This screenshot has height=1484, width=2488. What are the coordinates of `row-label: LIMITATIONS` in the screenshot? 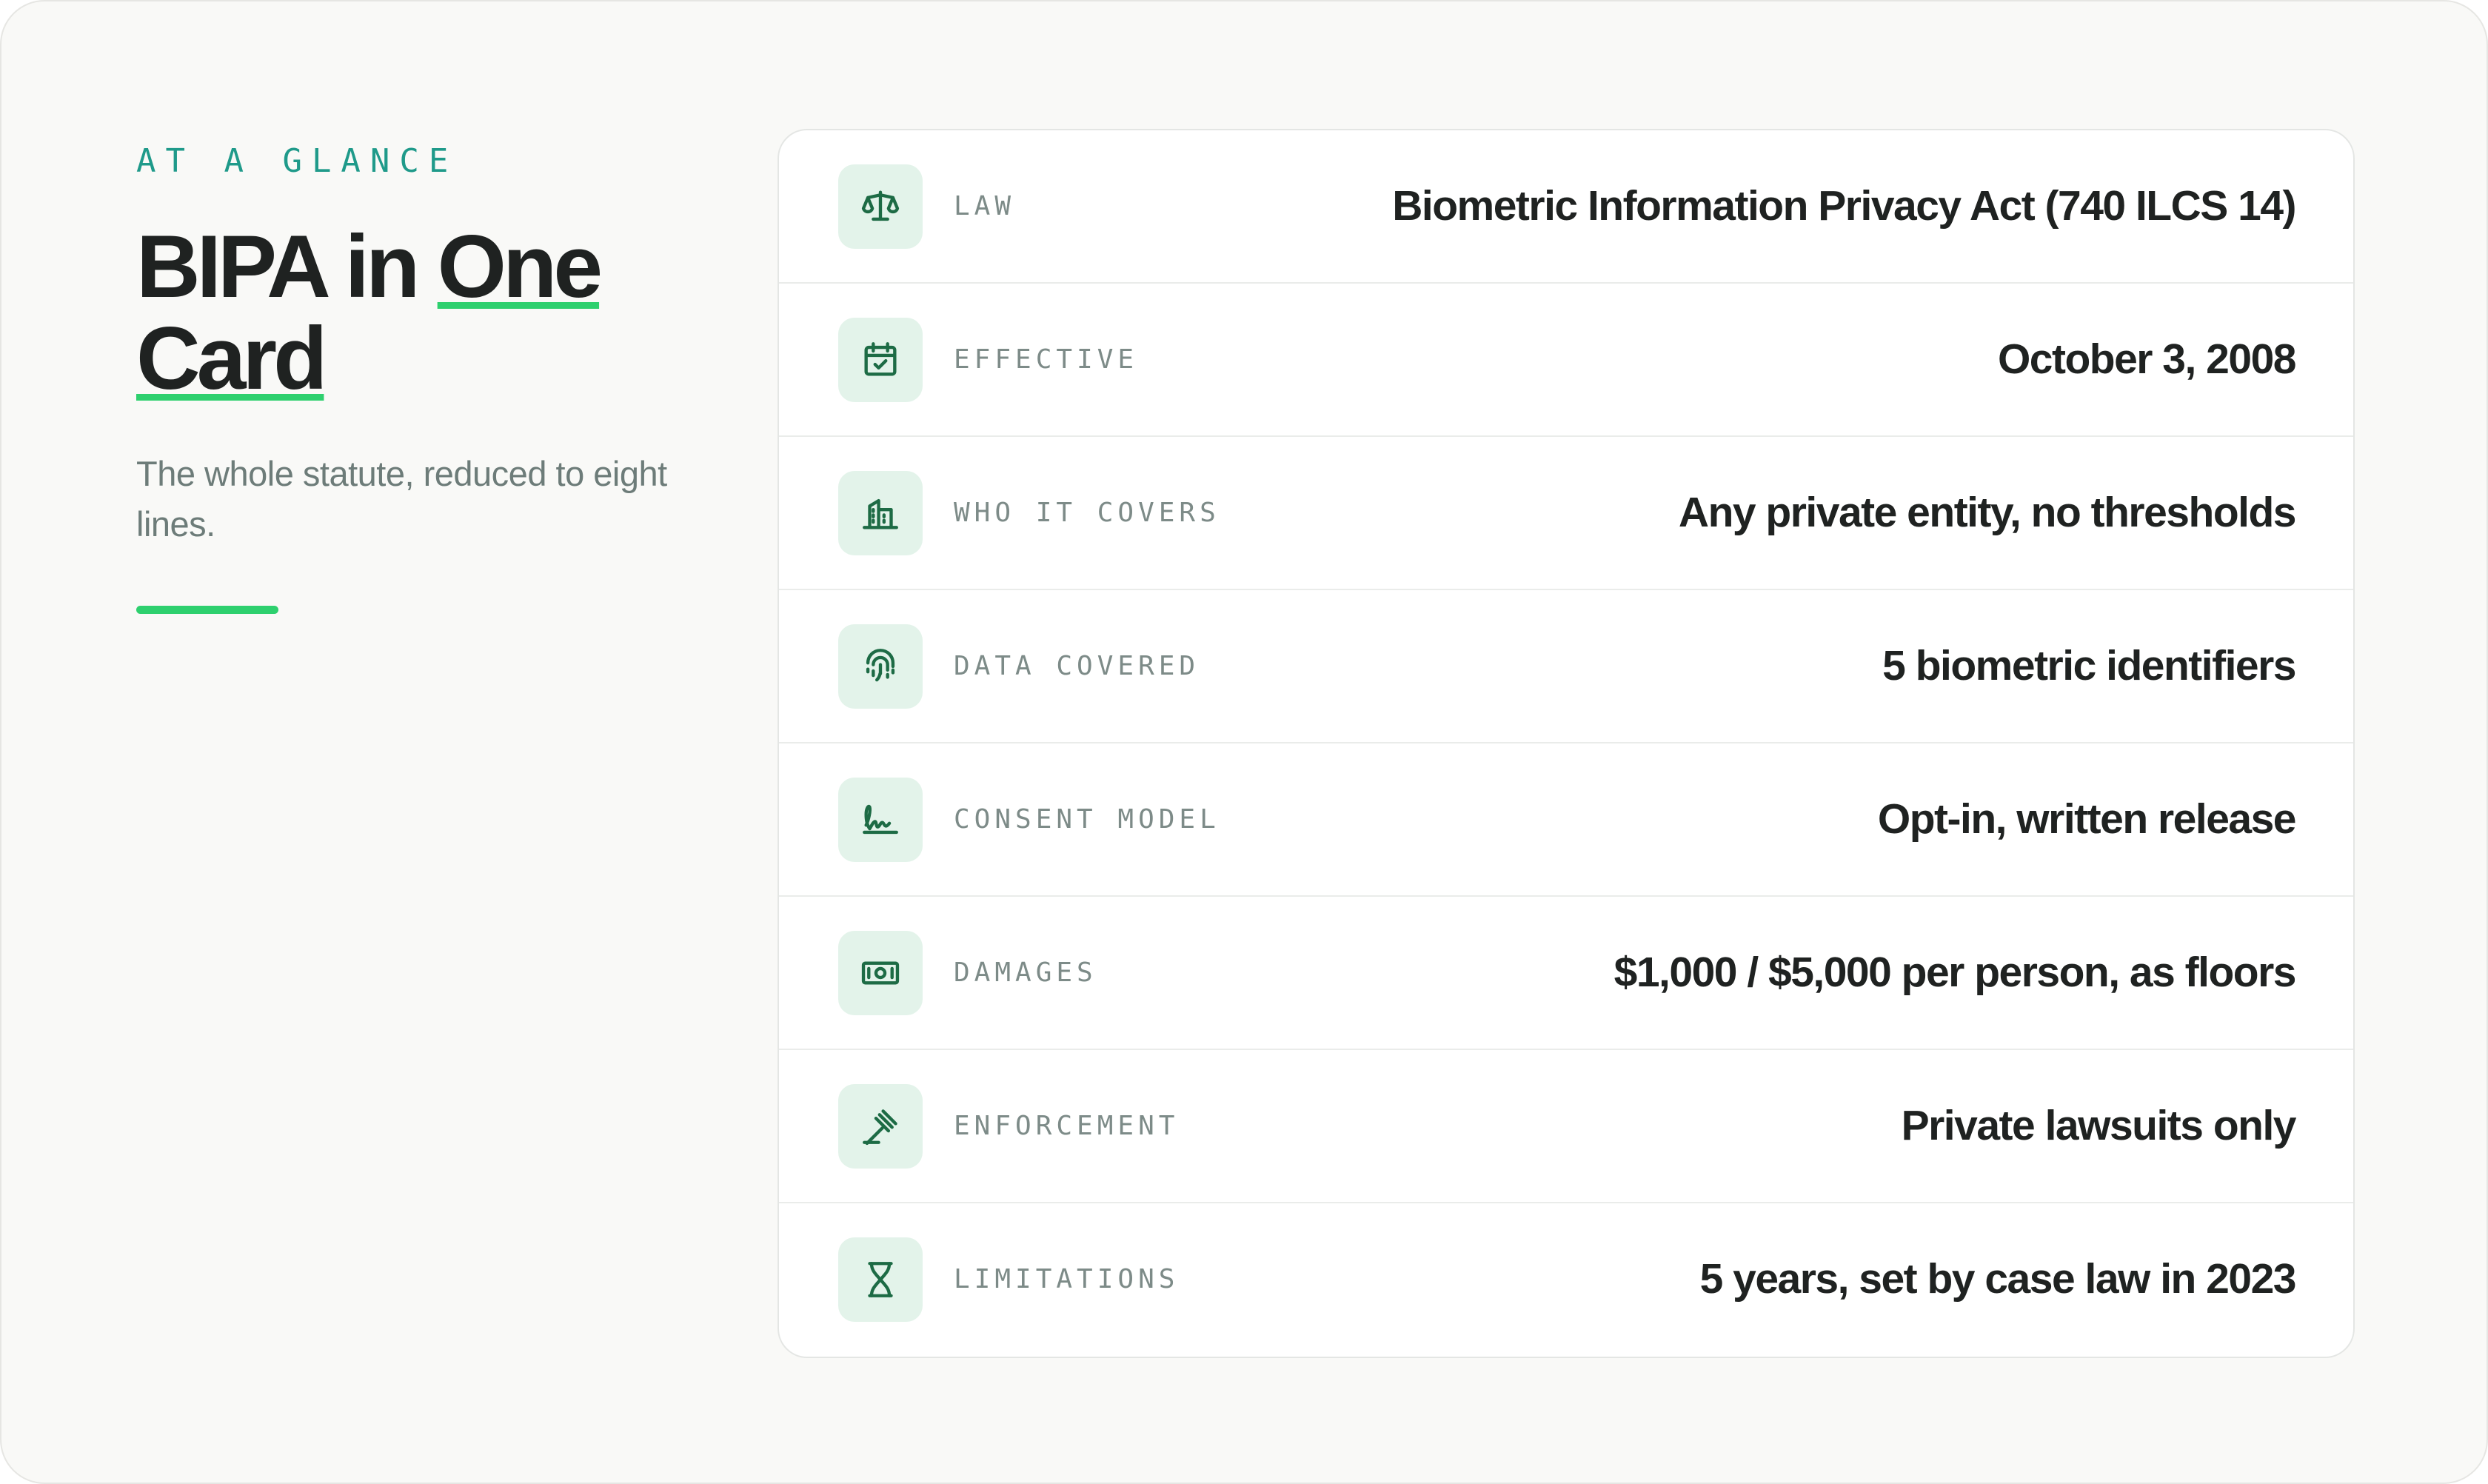 It's located at (1067, 1279).